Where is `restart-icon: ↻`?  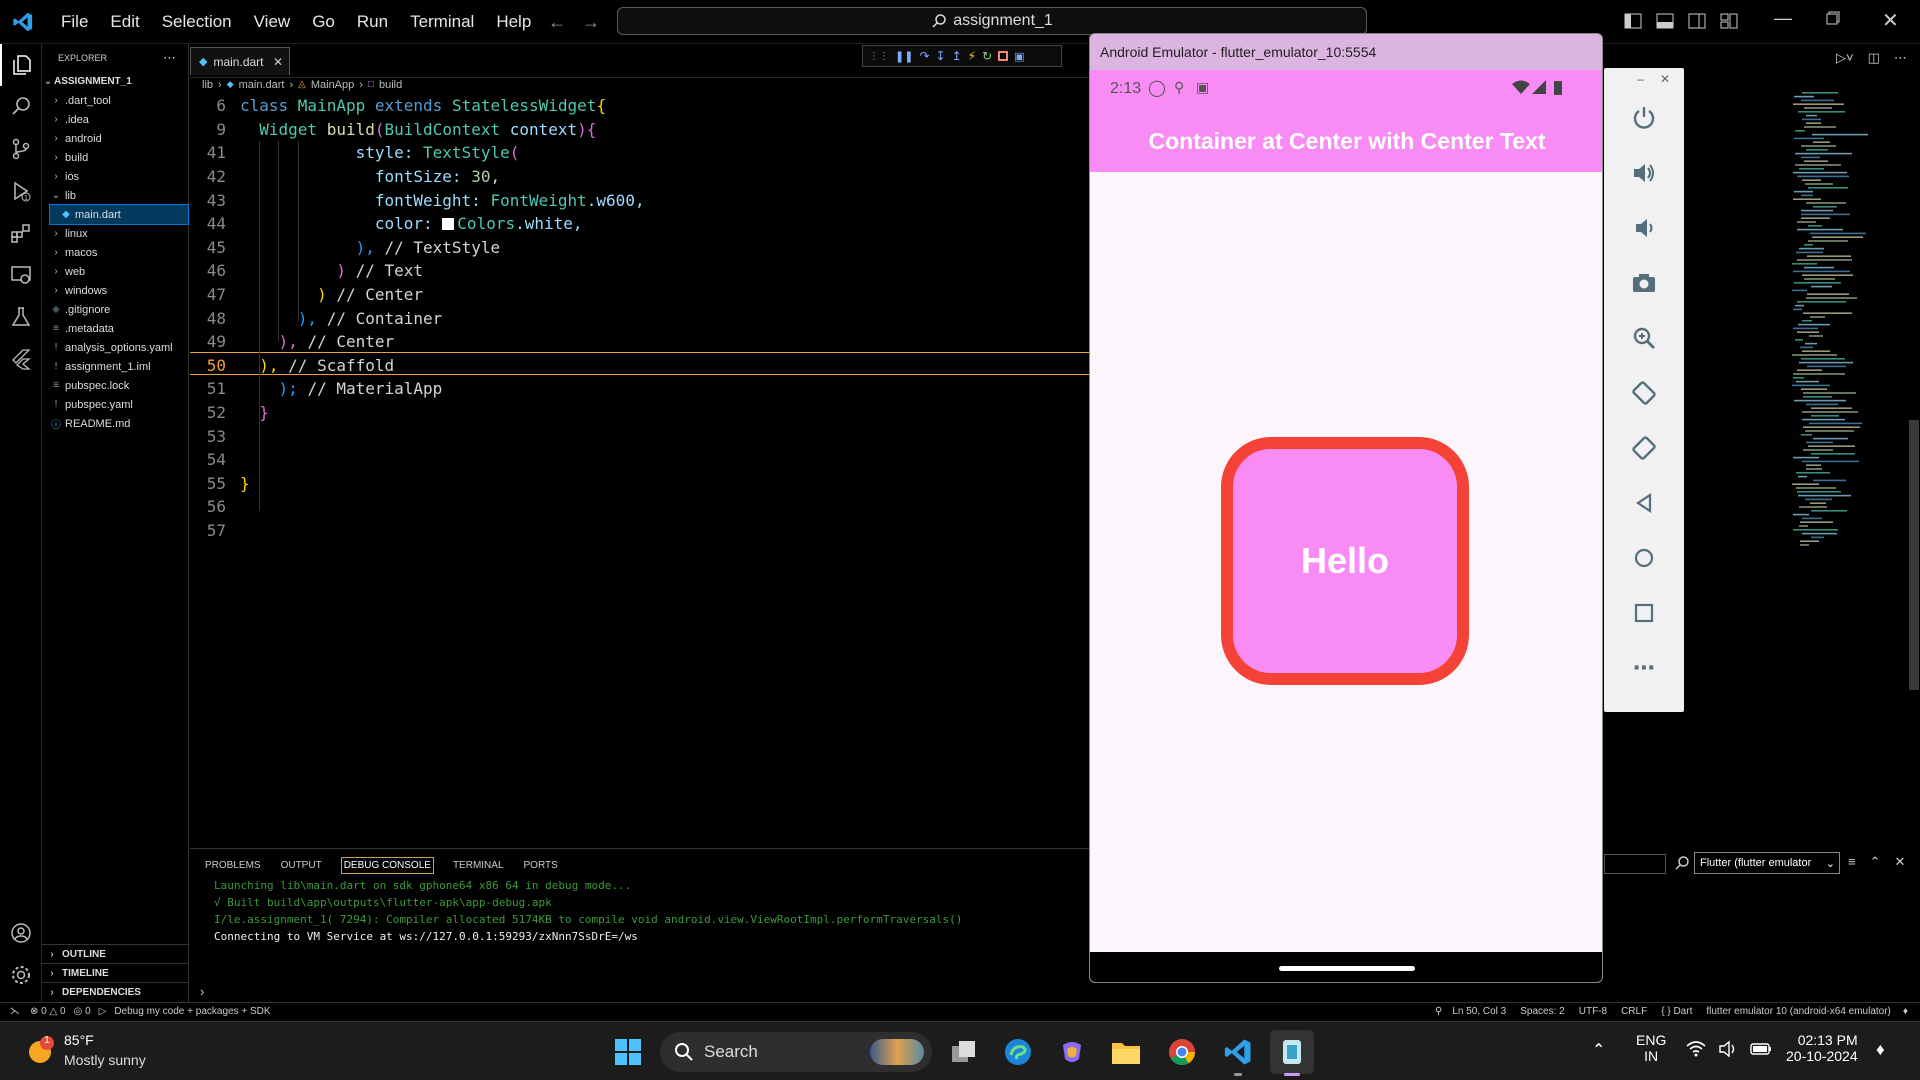 restart-icon: ↻ is located at coordinates (987, 56).